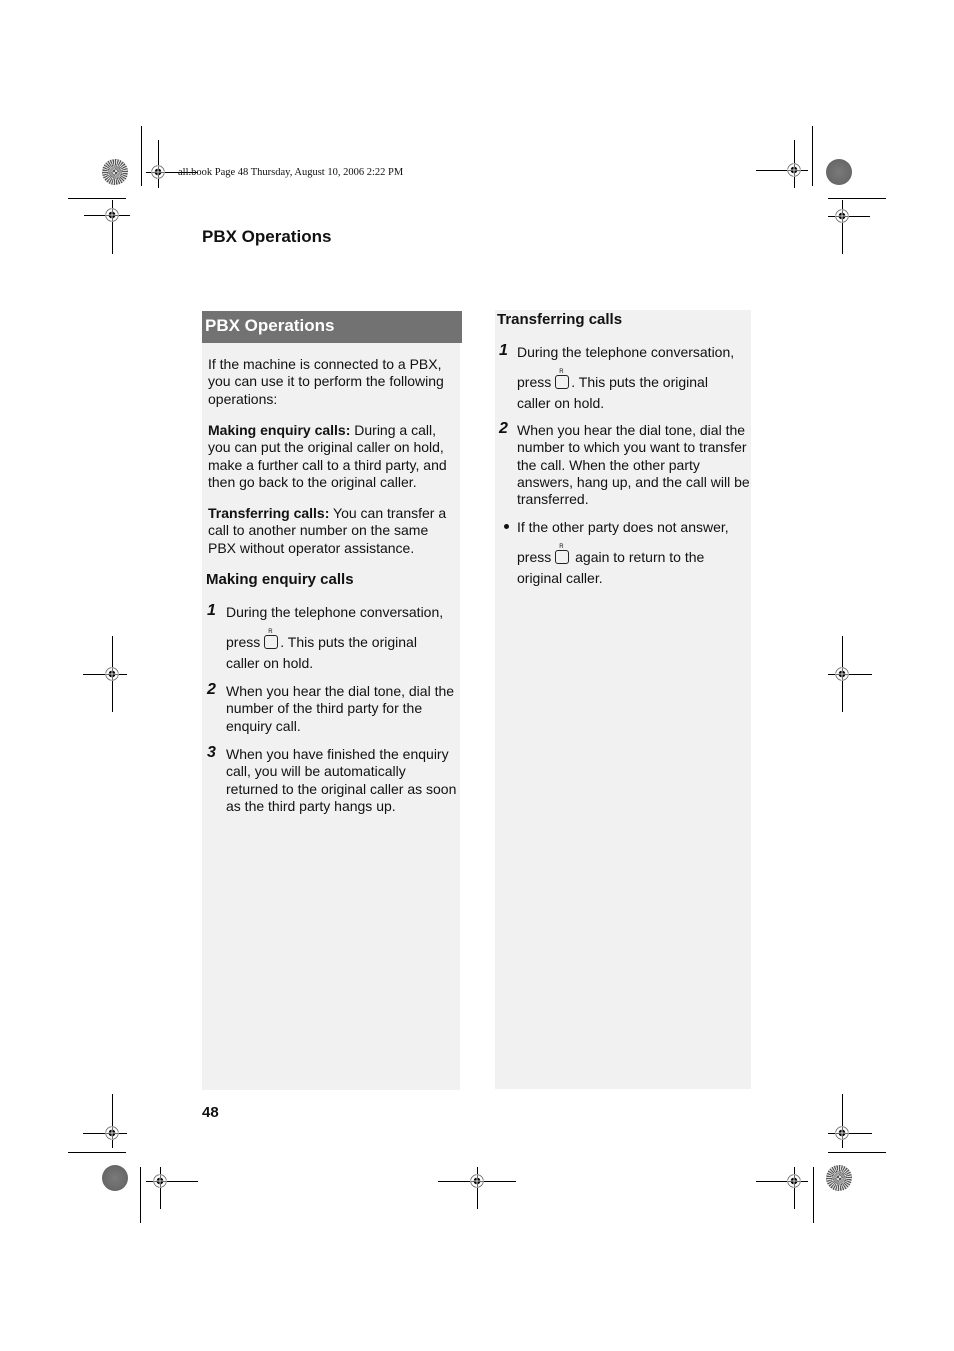 The width and height of the screenshot is (954, 1351). Describe the element at coordinates (623, 527) in the screenshot. I see `note-text: If the other party does not answer,` at that location.